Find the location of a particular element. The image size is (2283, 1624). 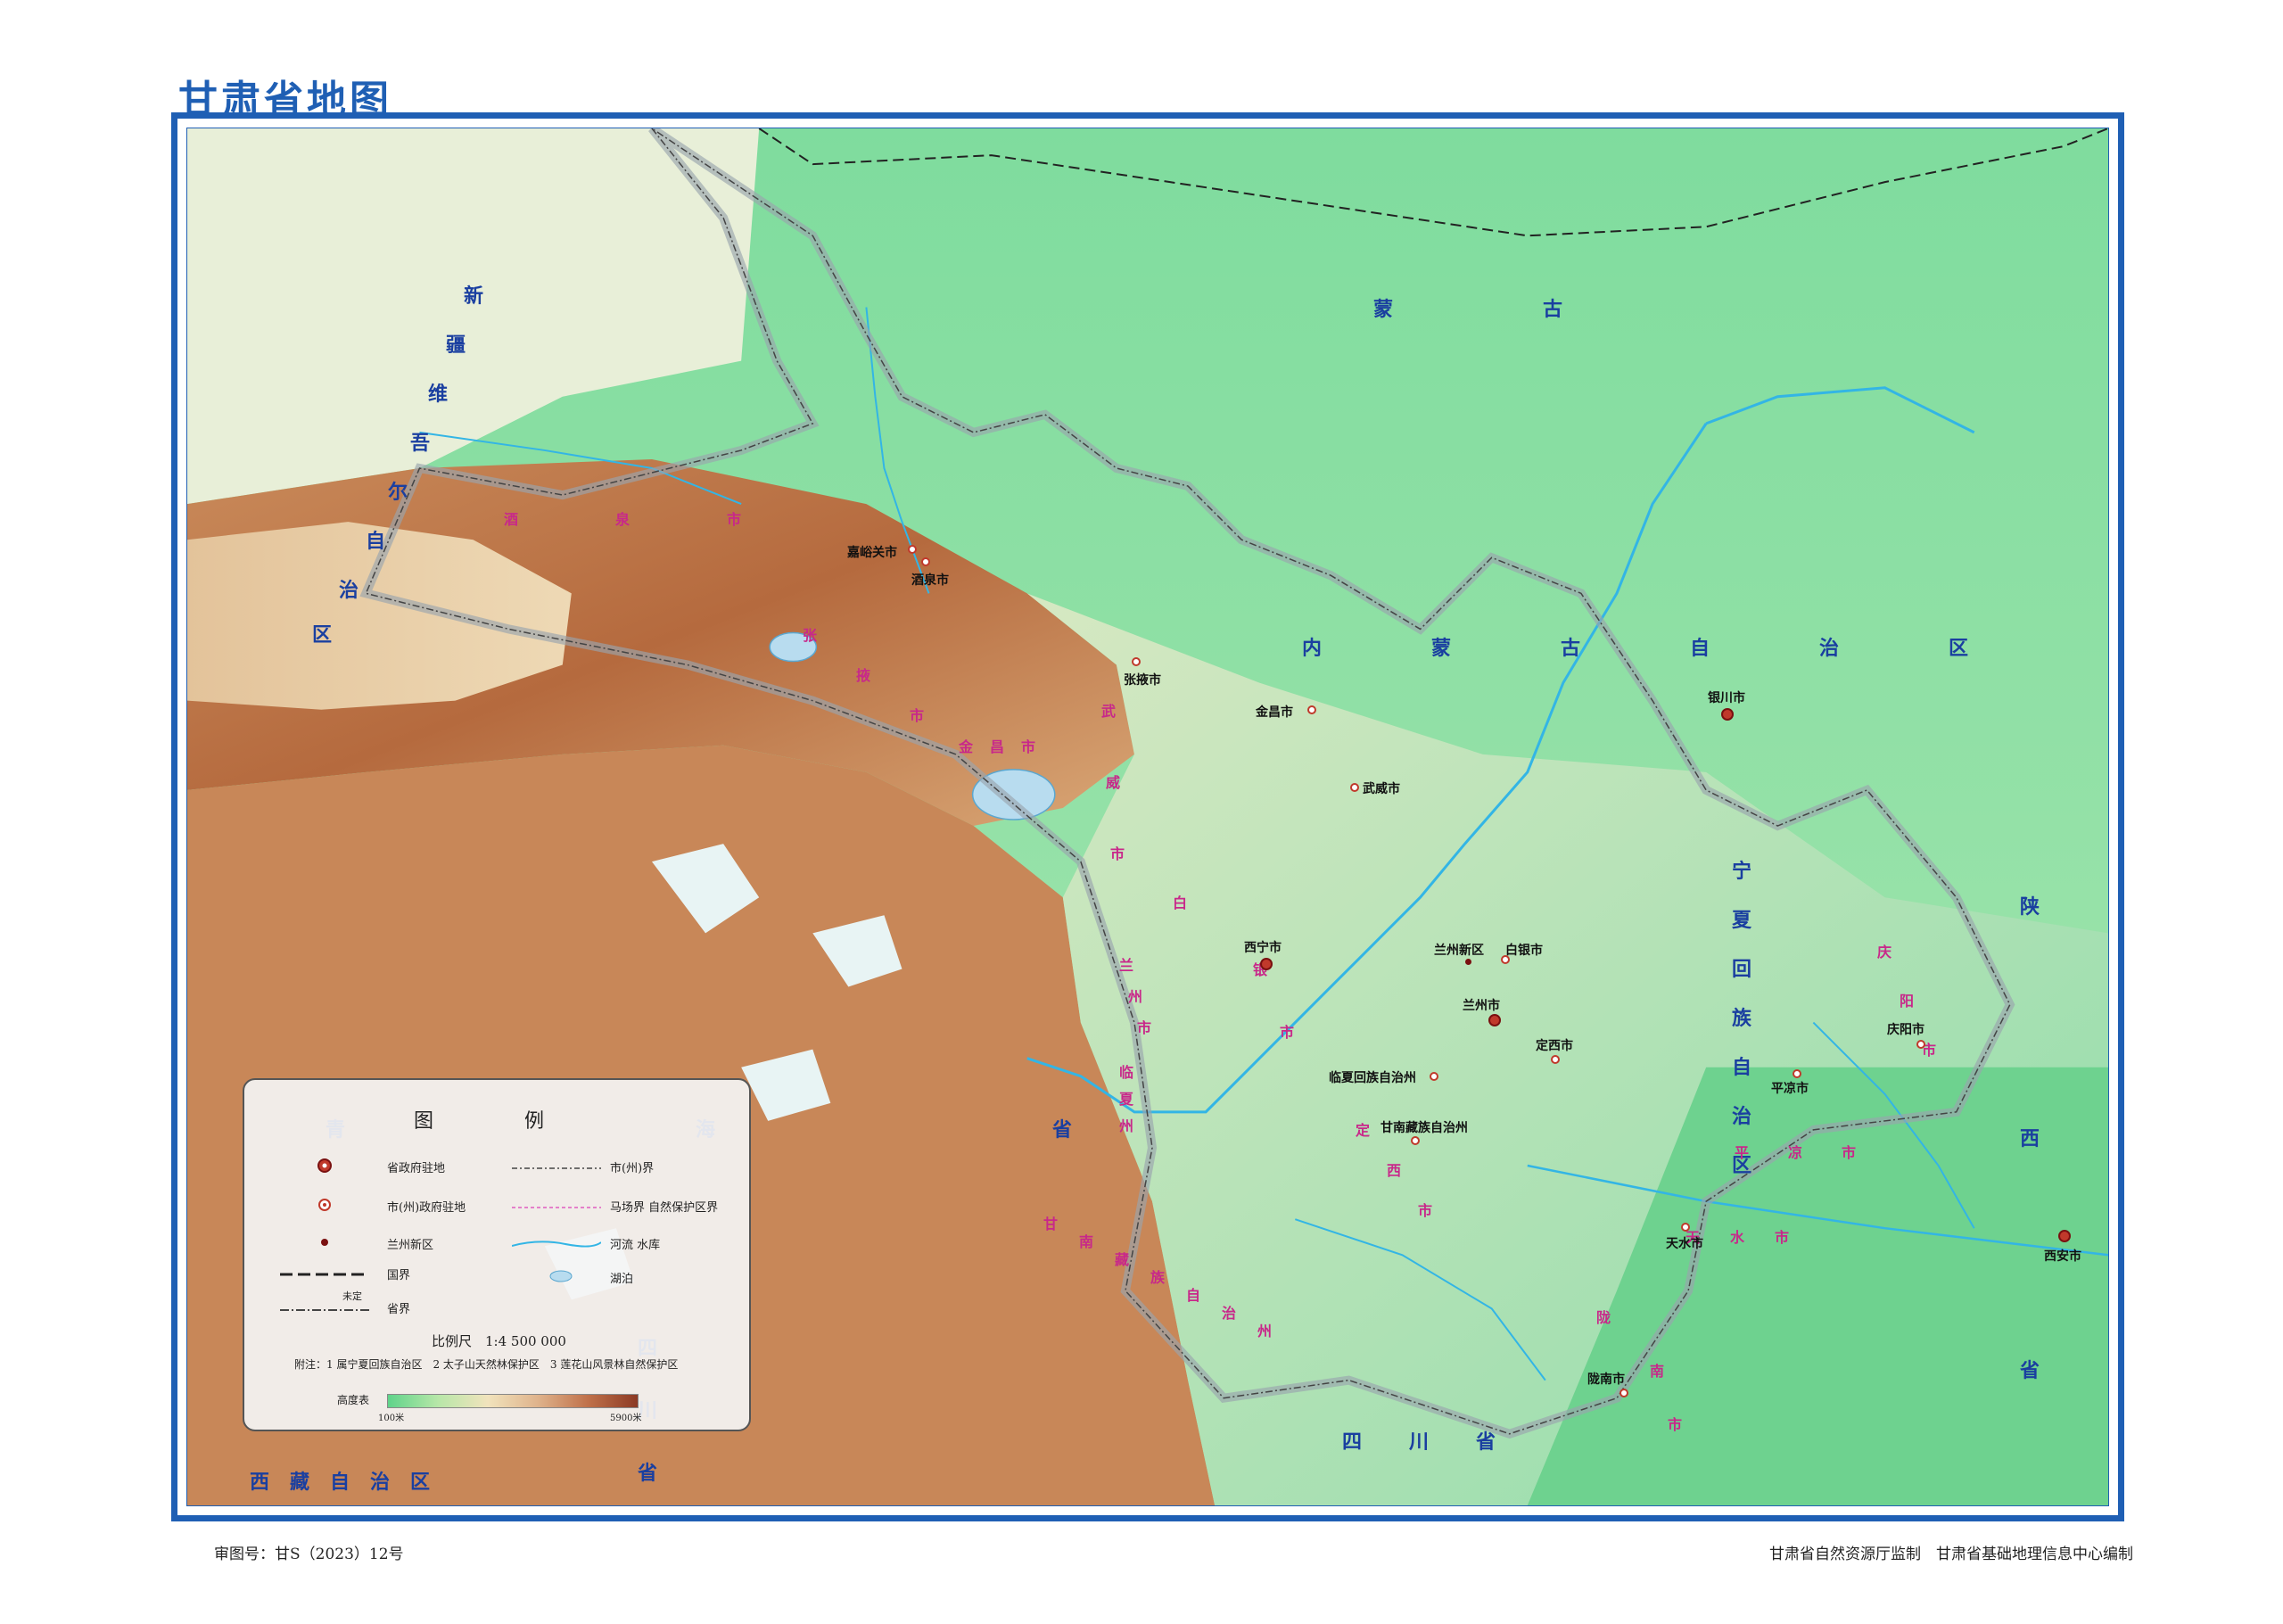

pref-wuwei-2: 威 is located at coordinates (1113, 782).